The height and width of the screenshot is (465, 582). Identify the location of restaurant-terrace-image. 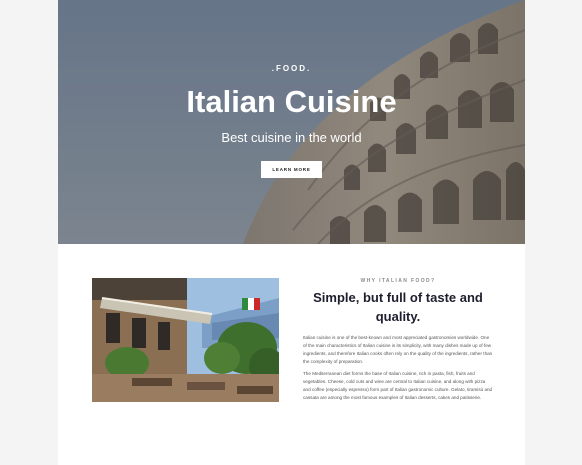
(185, 340).